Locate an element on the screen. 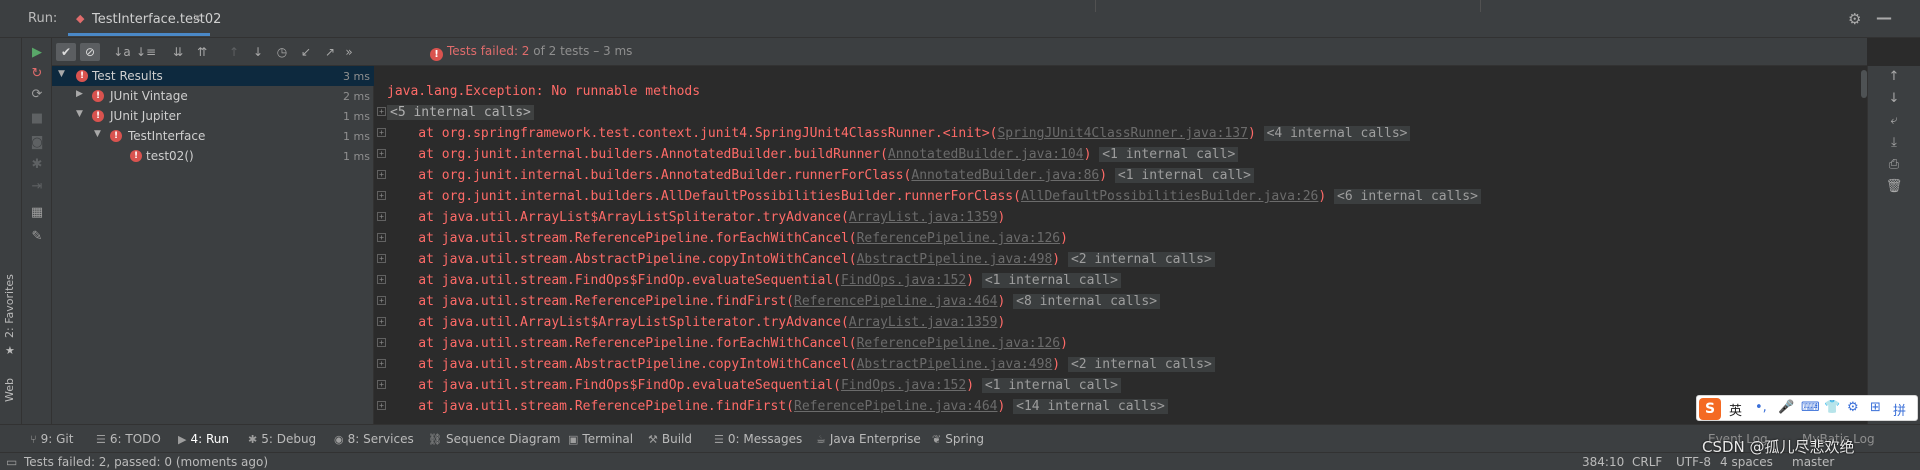 The height and width of the screenshot is (470, 1920). tree-item-test-results: ▼ ! Test Results 3 ms is located at coordinates (213, 76).